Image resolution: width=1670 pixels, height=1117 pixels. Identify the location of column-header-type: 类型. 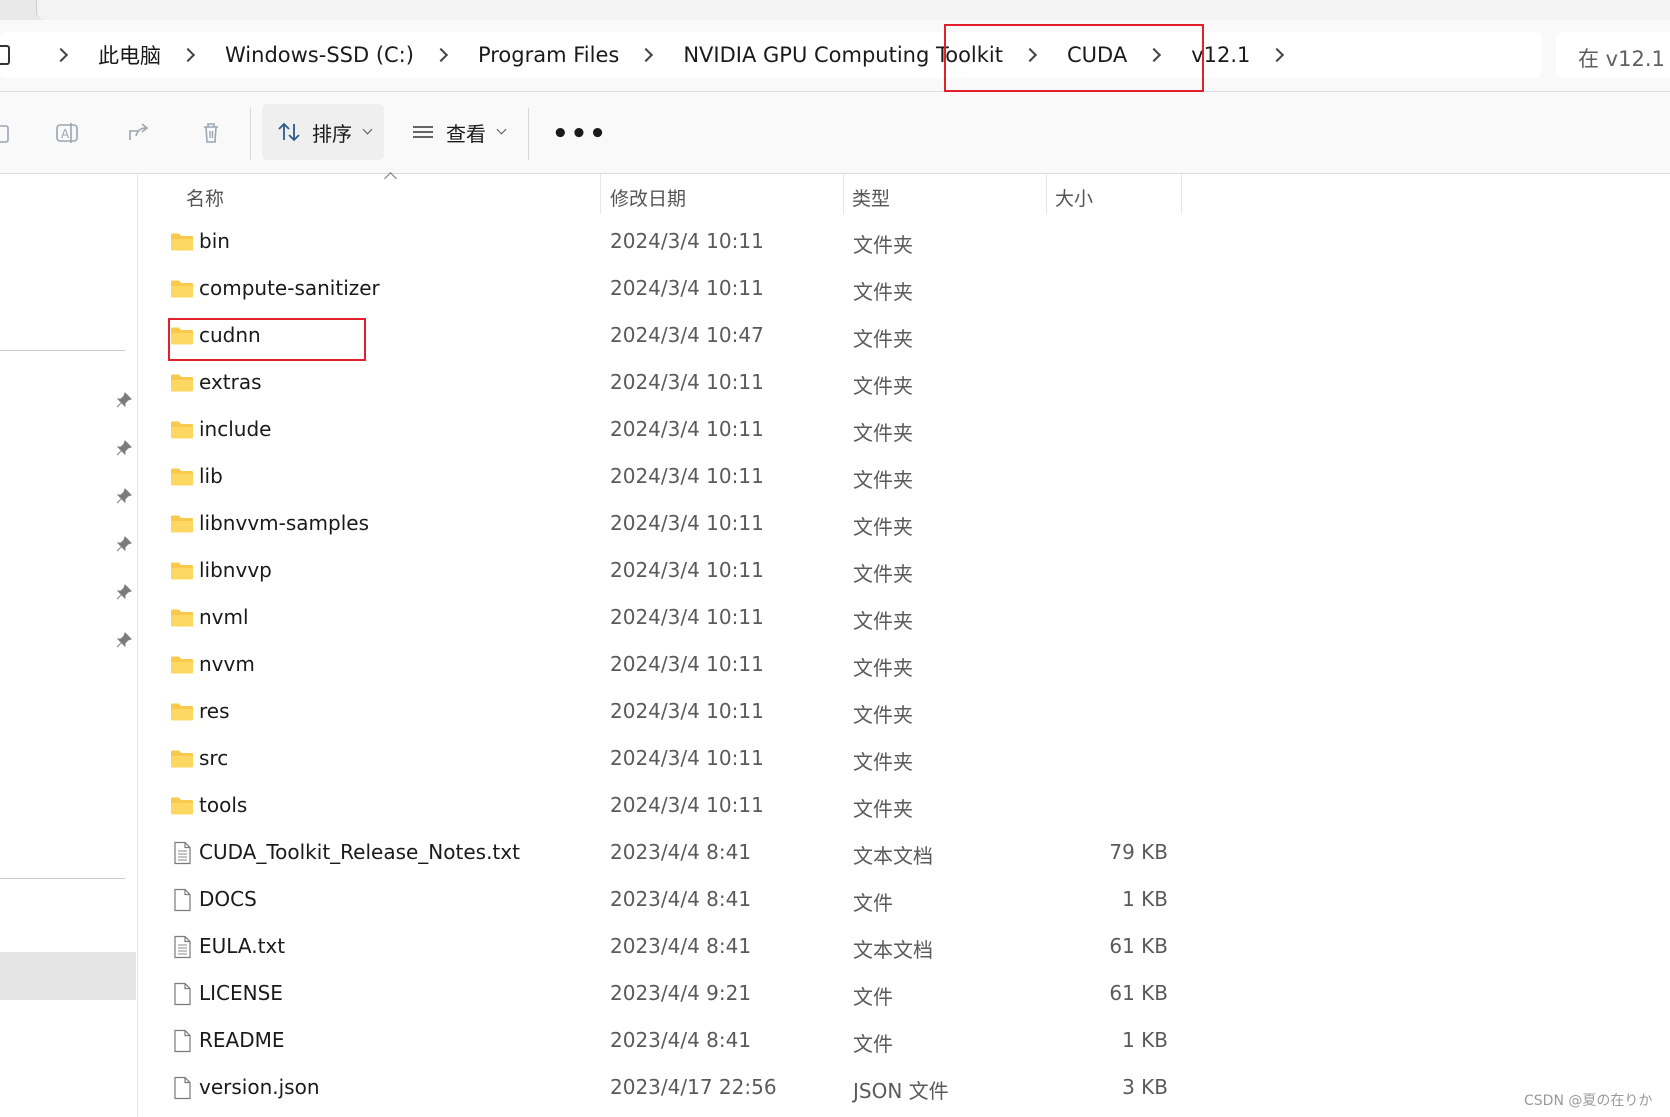
(871, 197).